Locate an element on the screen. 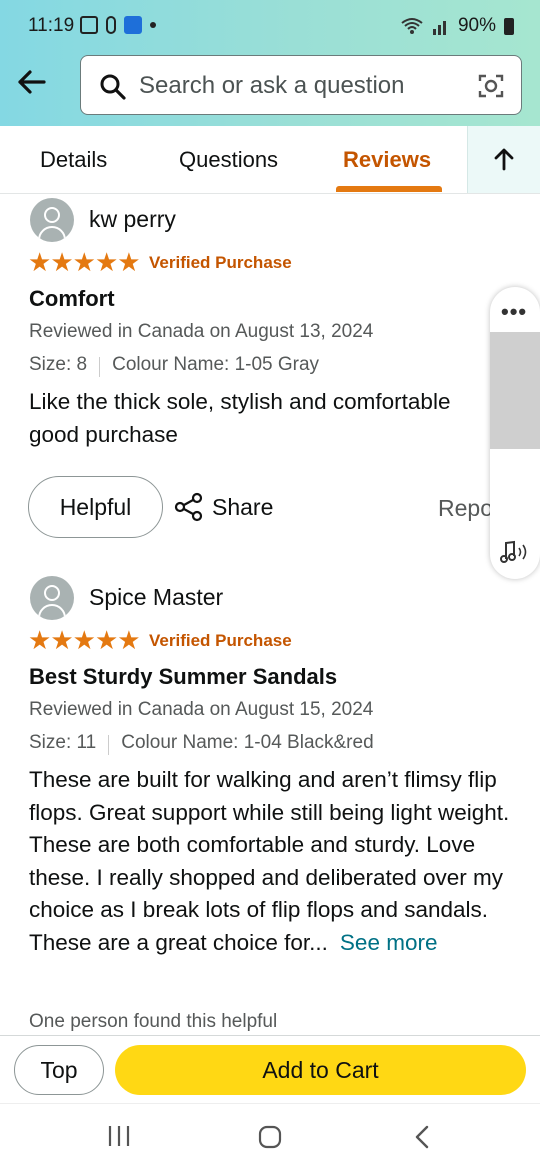  gallery-icon is located at coordinates (89, 25).